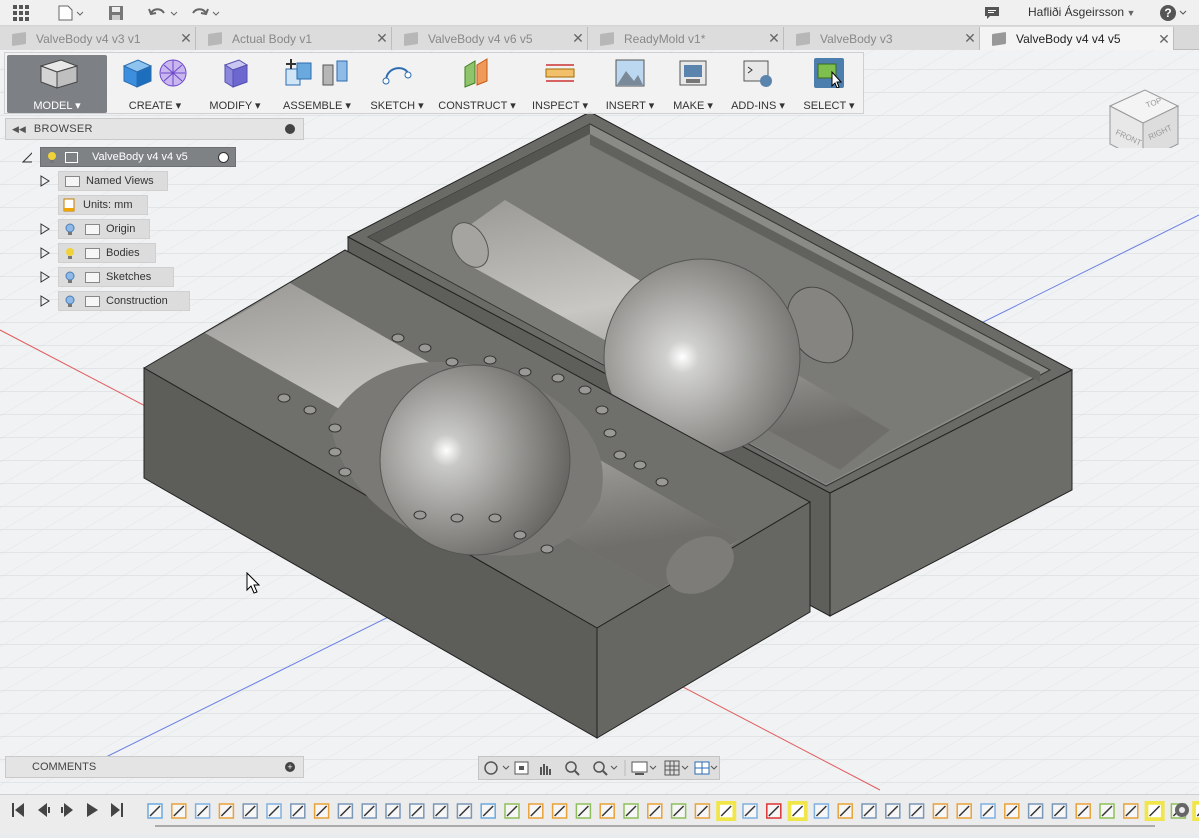  What do you see at coordinates (21, 13) in the screenshot?
I see `grid-menu-icon` at bounding box center [21, 13].